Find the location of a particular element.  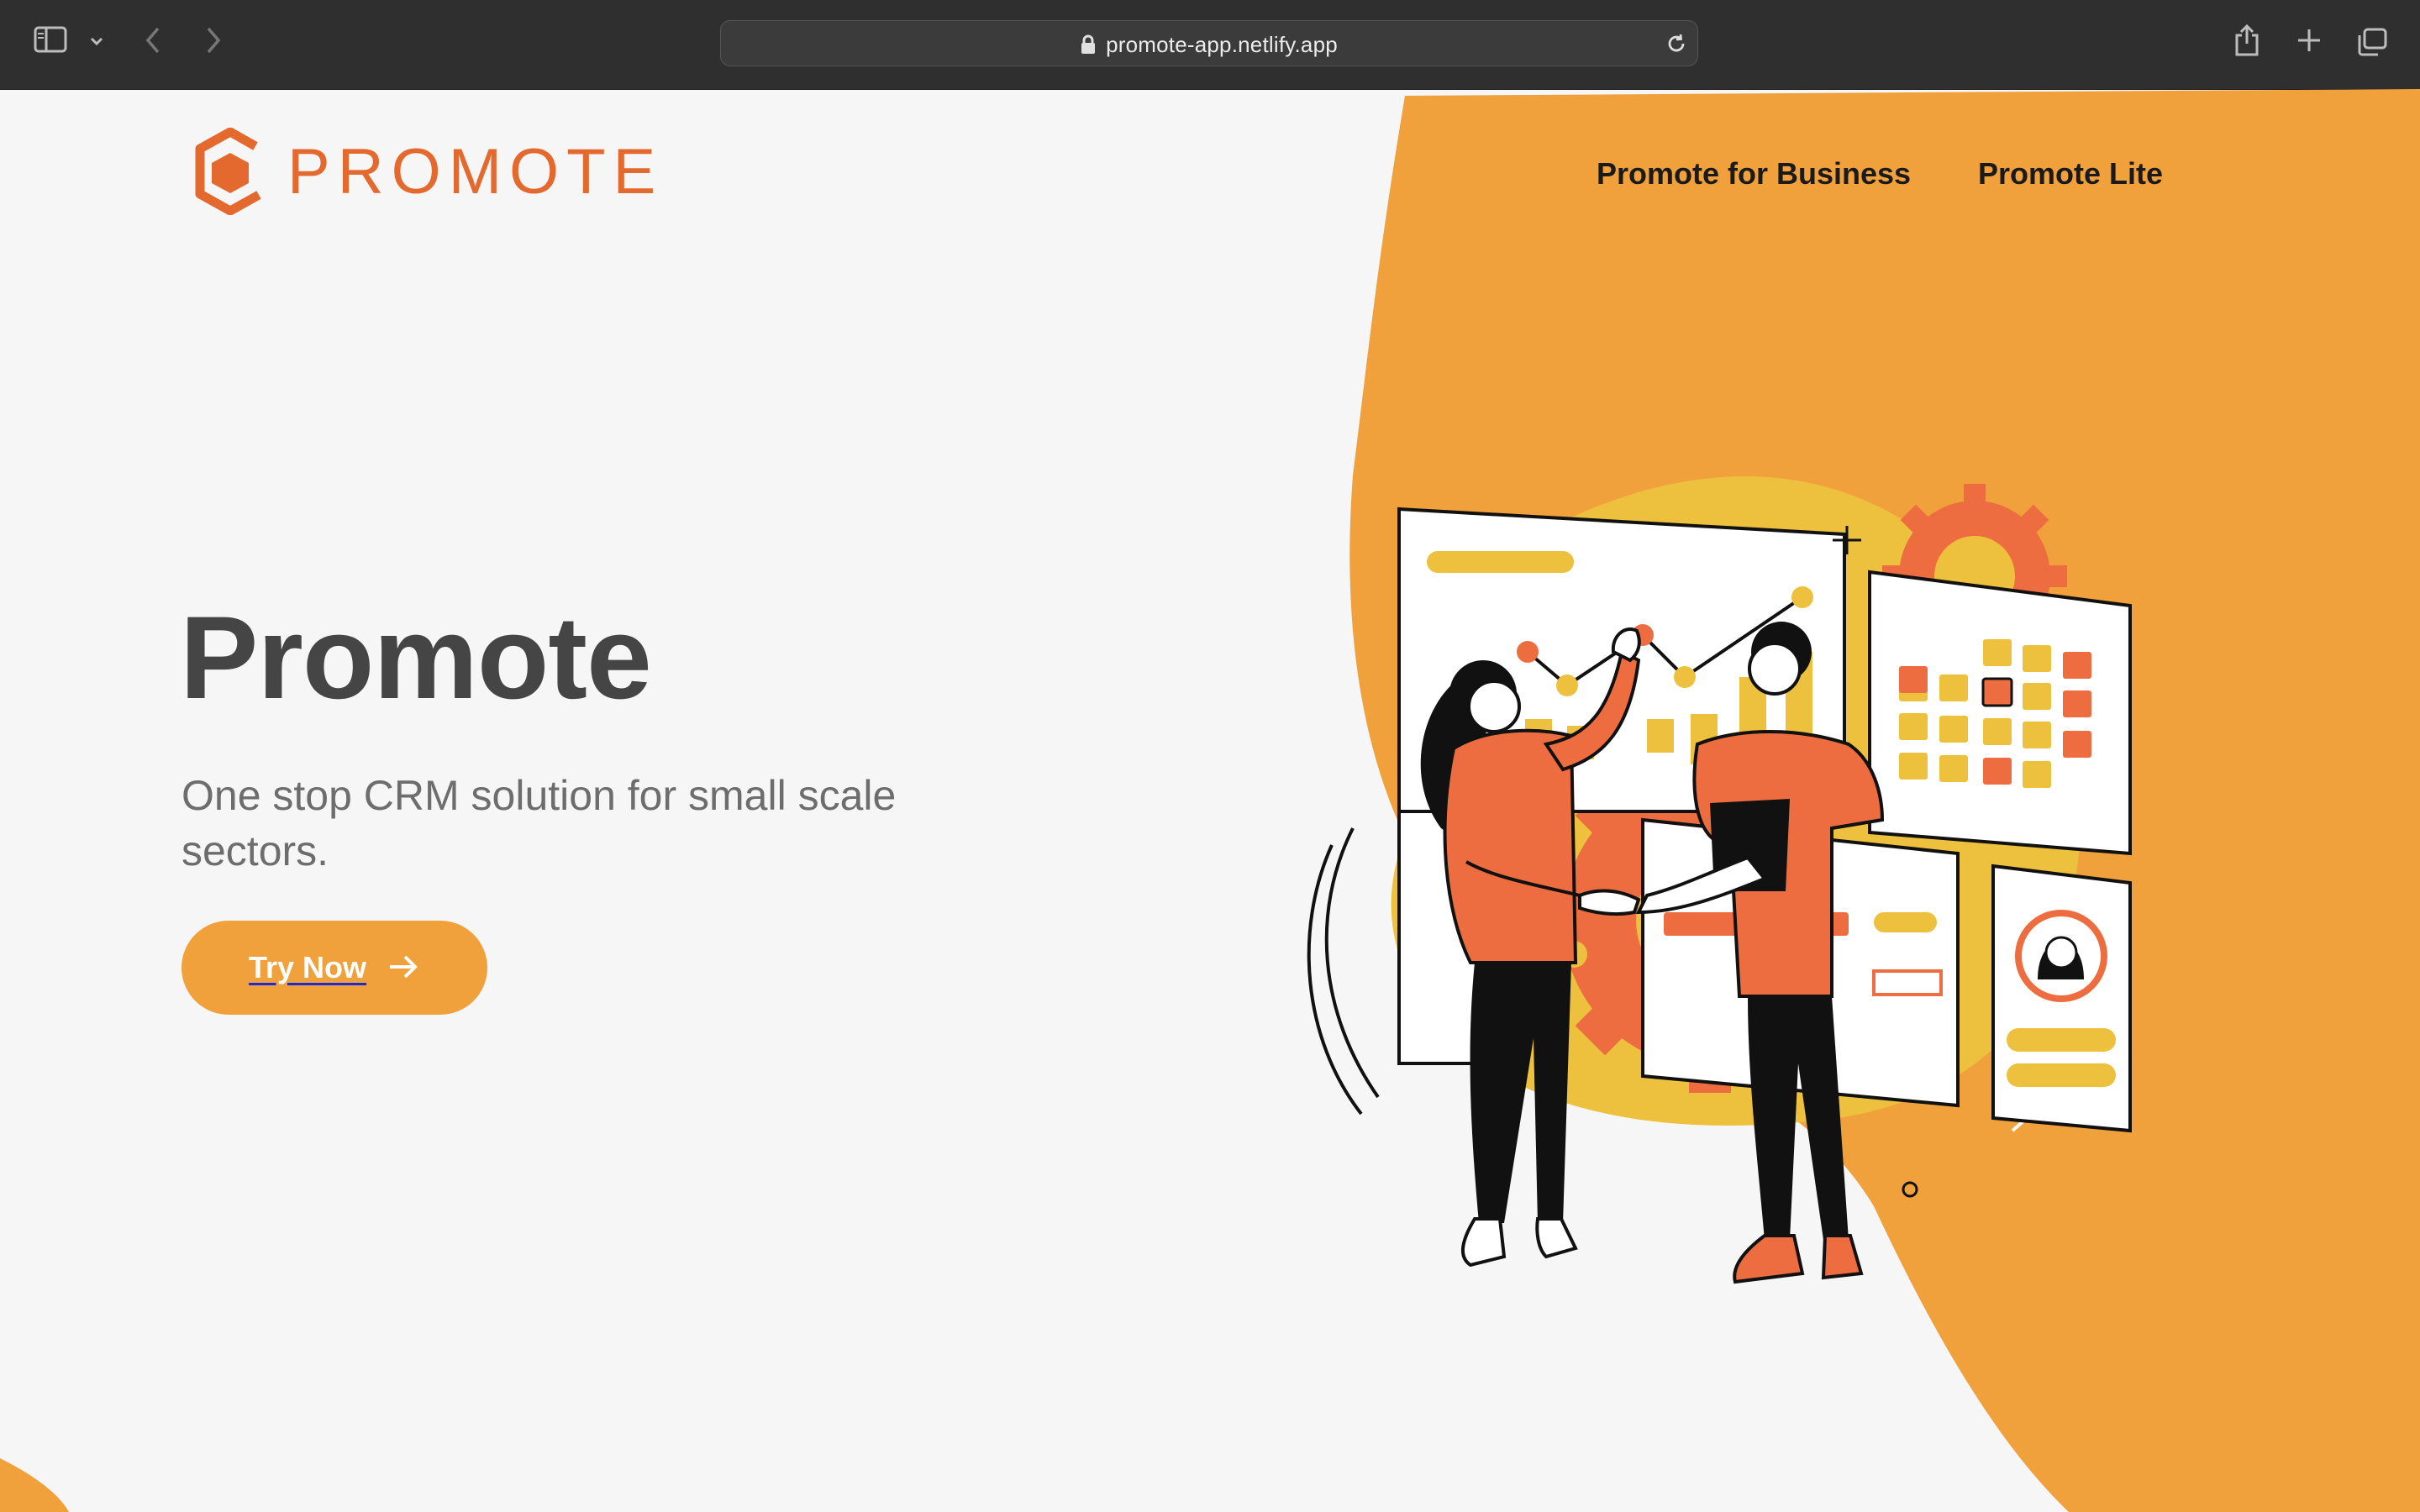

browser-toolbar: promote-app.netlify.app is located at coordinates (1210, 45).